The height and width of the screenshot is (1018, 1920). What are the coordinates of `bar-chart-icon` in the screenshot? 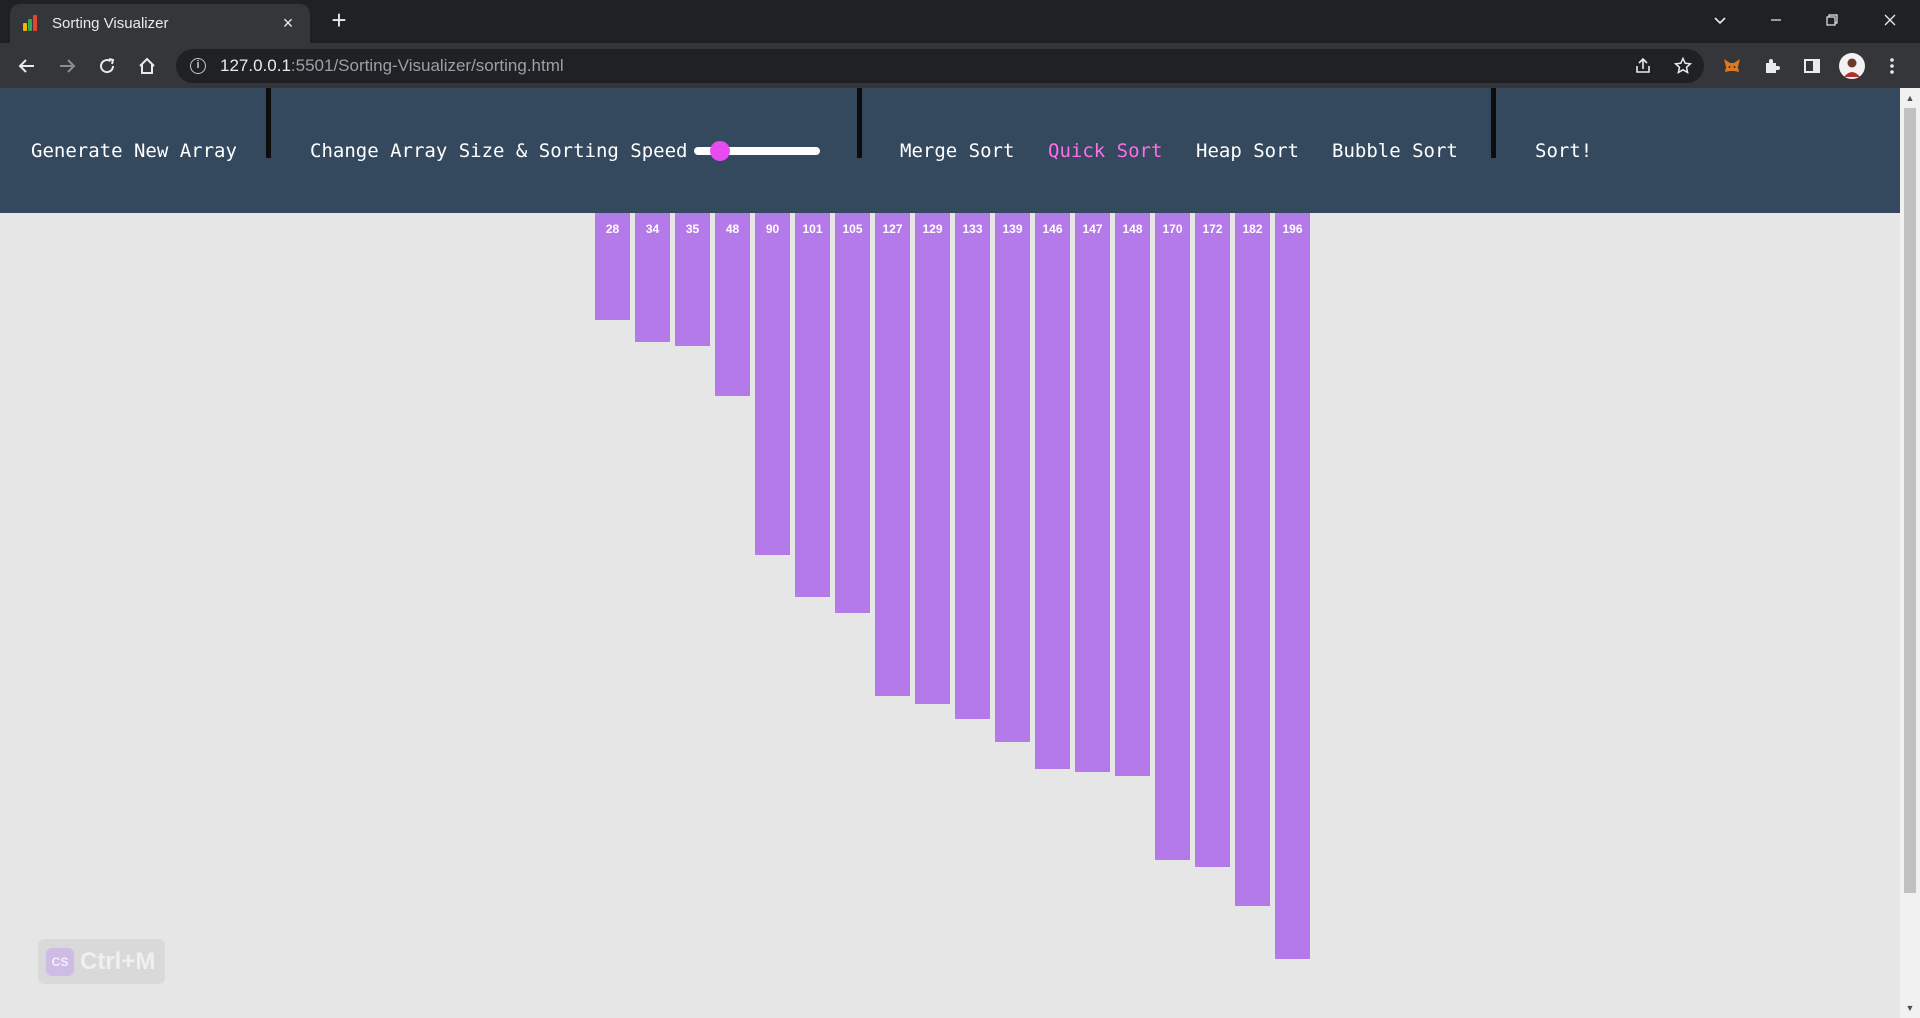 It's located at (31, 23).